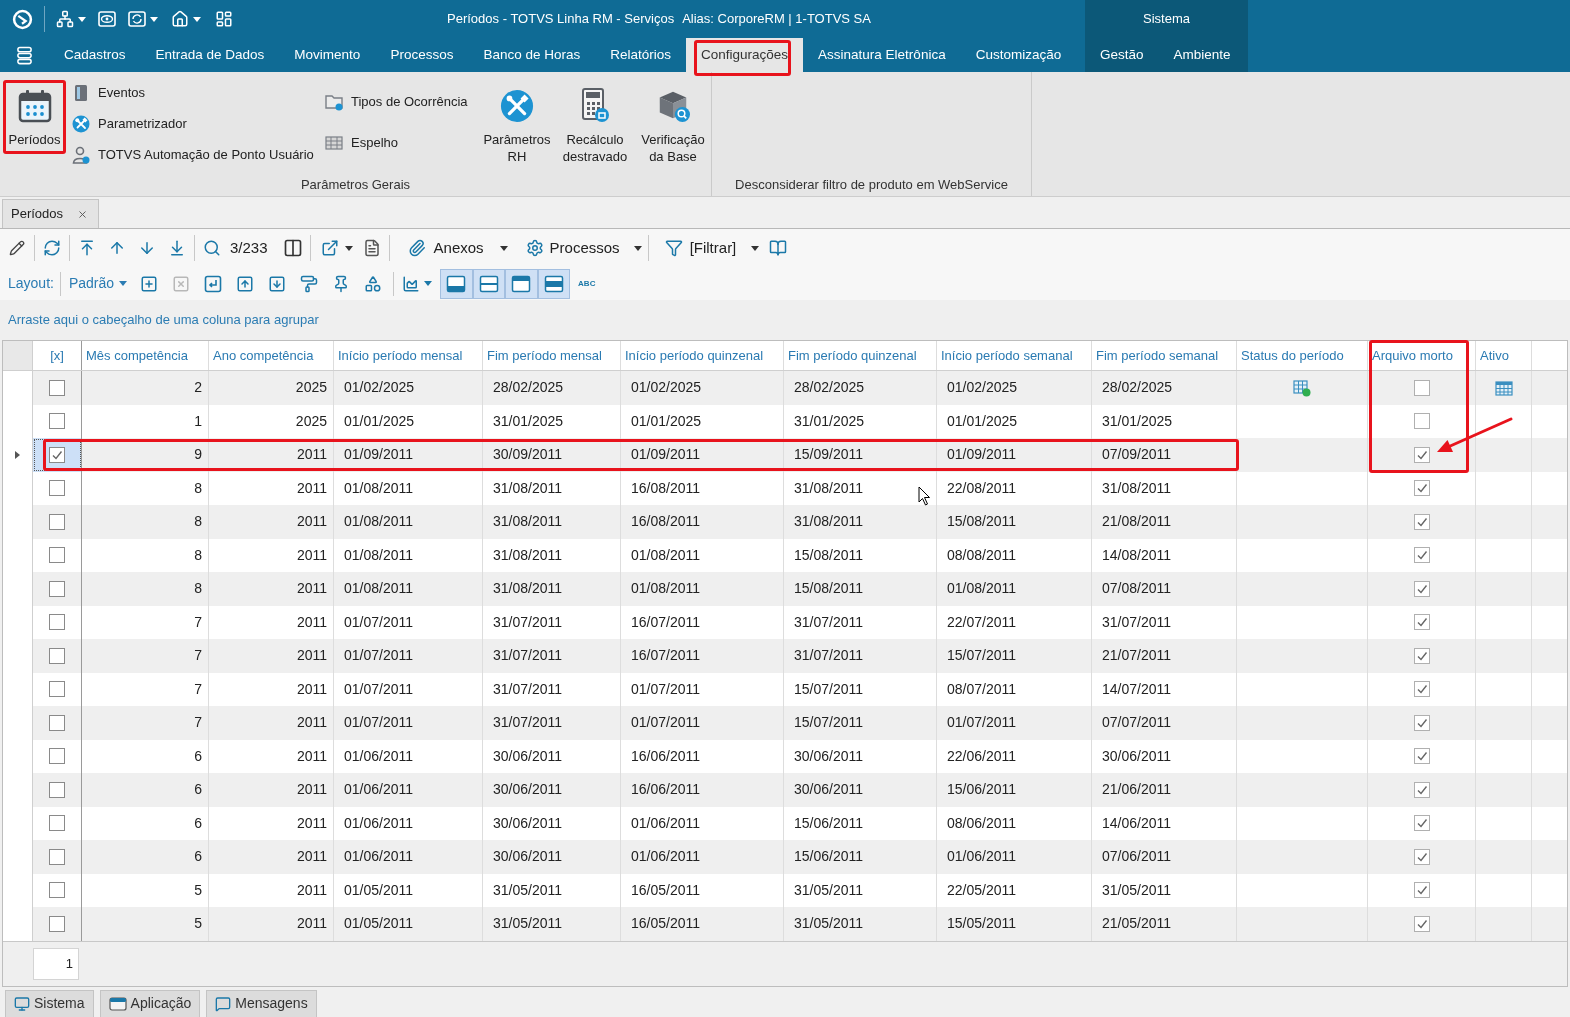 This screenshot has width=1570, height=1017. I want to click on ribbon-button: TOTVS Automação de Ponto Usuário, so click(193, 154).